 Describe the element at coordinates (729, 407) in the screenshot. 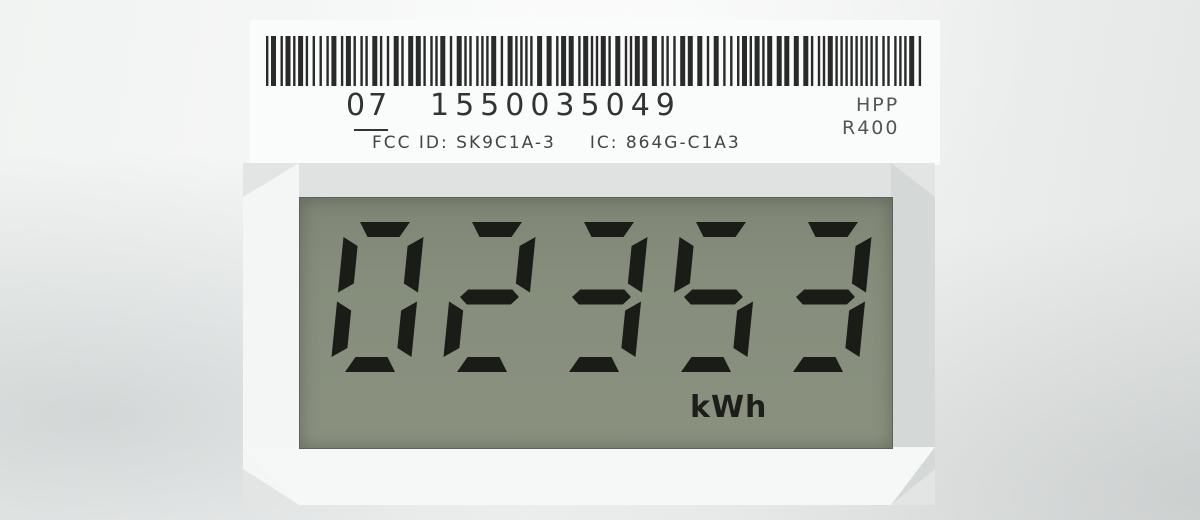

I see `unit-label: kWh` at that location.